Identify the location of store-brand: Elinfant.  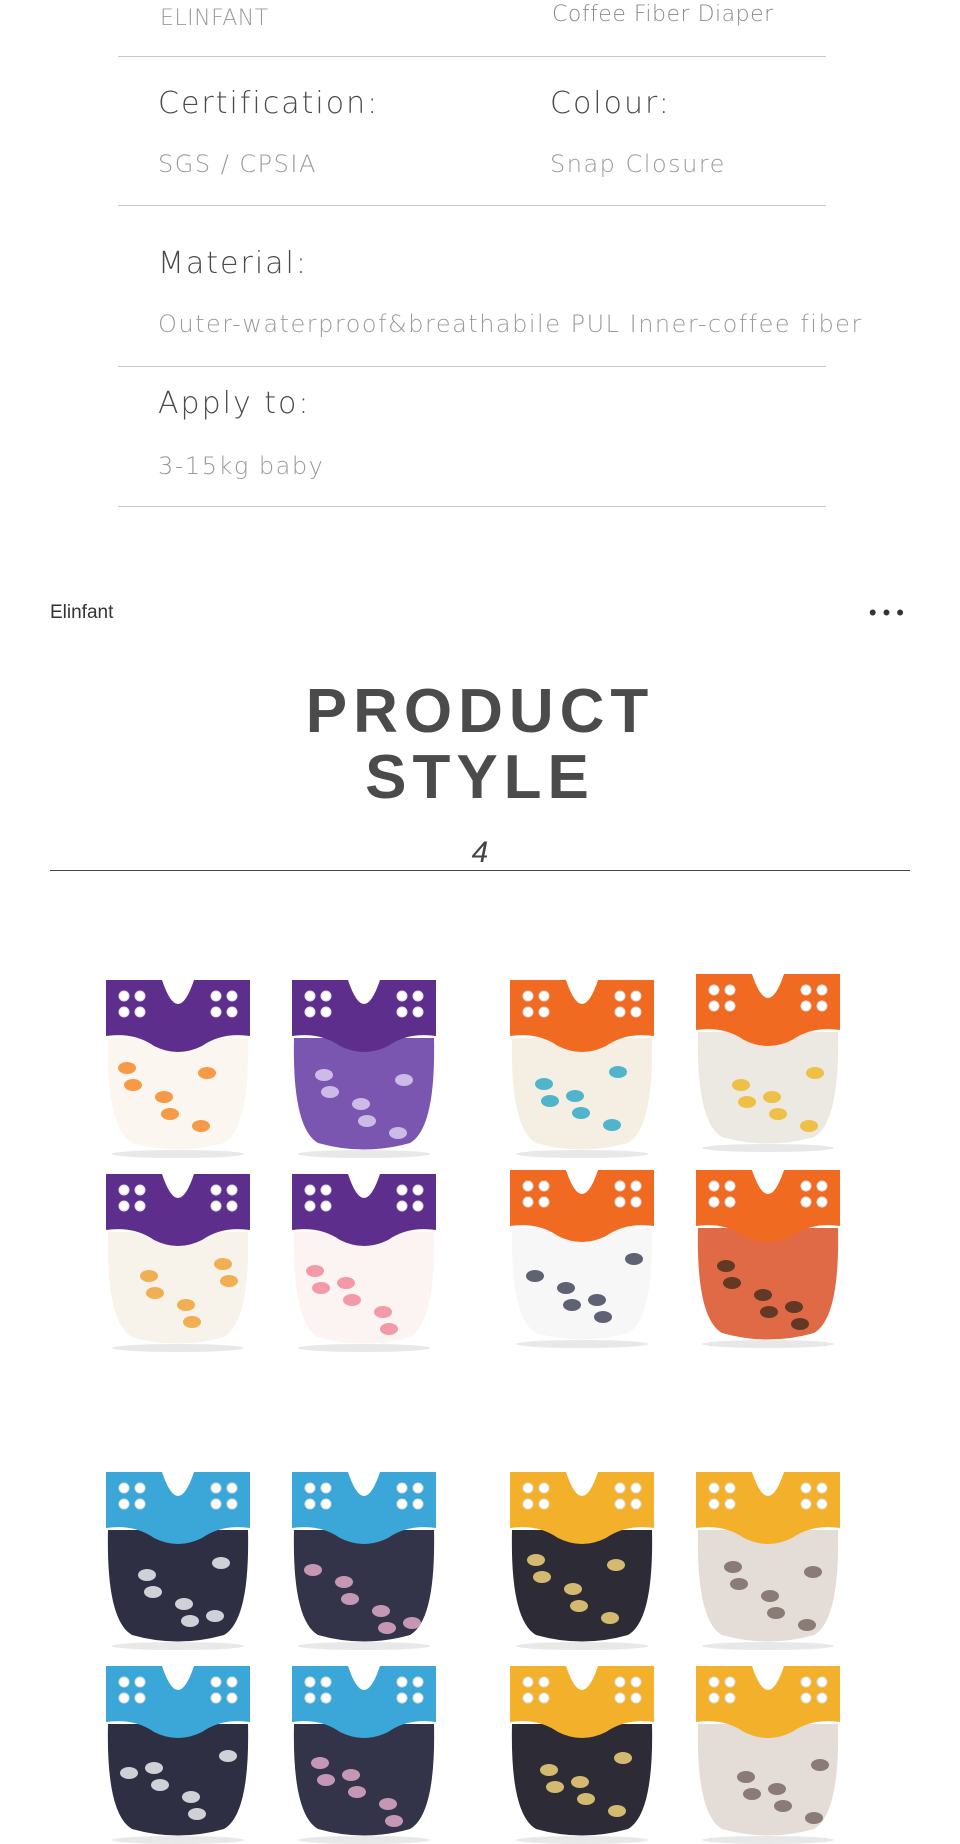
(82, 612).